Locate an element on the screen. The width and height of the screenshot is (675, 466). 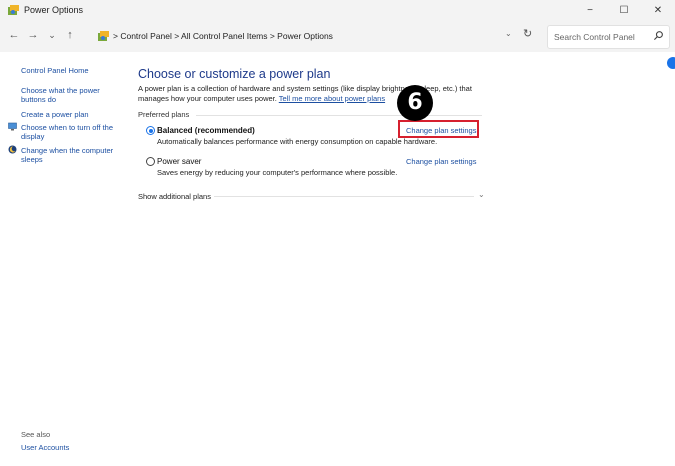
recent-locations-button: ⌄ is located at coordinates (52, 35).